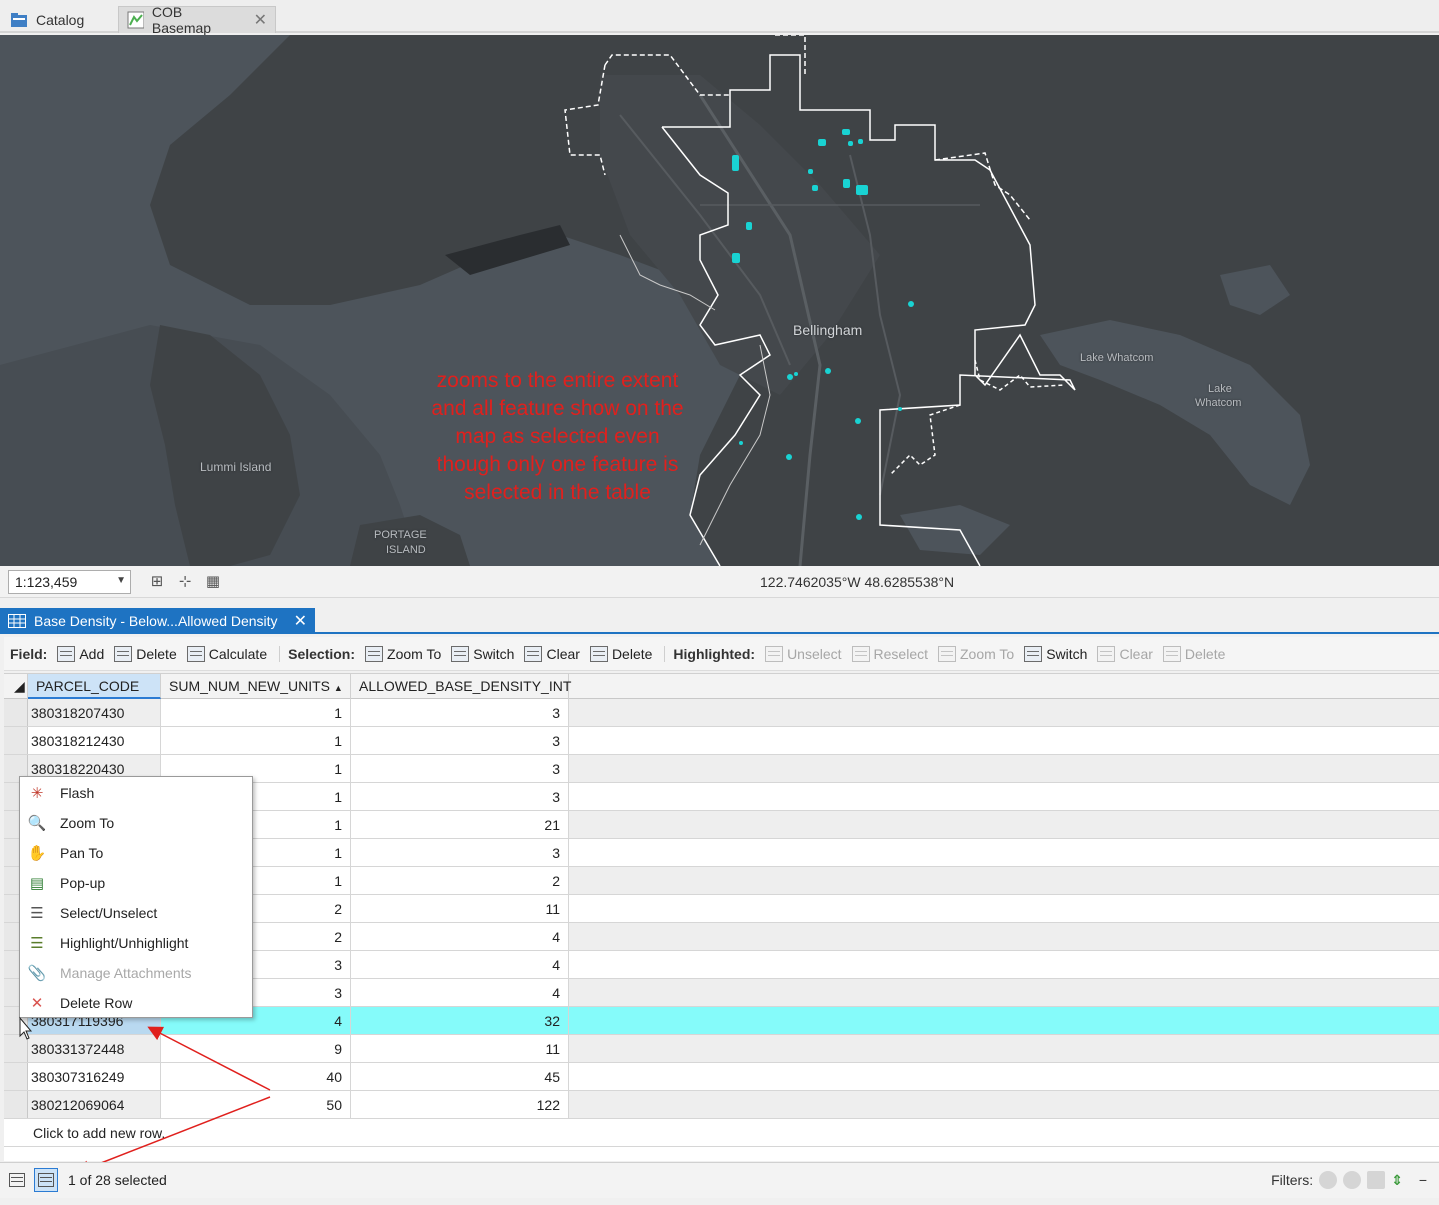 This screenshot has width=1439, height=1205. Describe the element at coordinates (460, 880) in the screenshot. I see `cell-allowed-base-density: 2` at that location.